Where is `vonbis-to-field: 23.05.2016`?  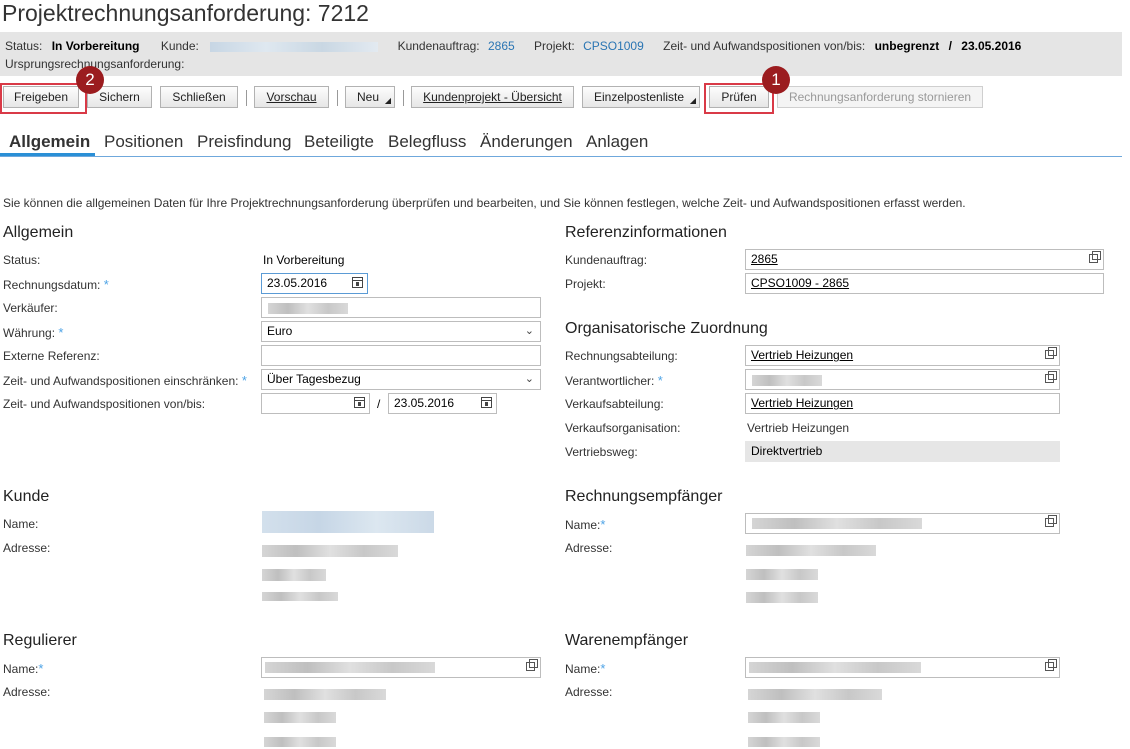
vonbis-to-field: 23.05.2016 is located at coordinates (442, 403).